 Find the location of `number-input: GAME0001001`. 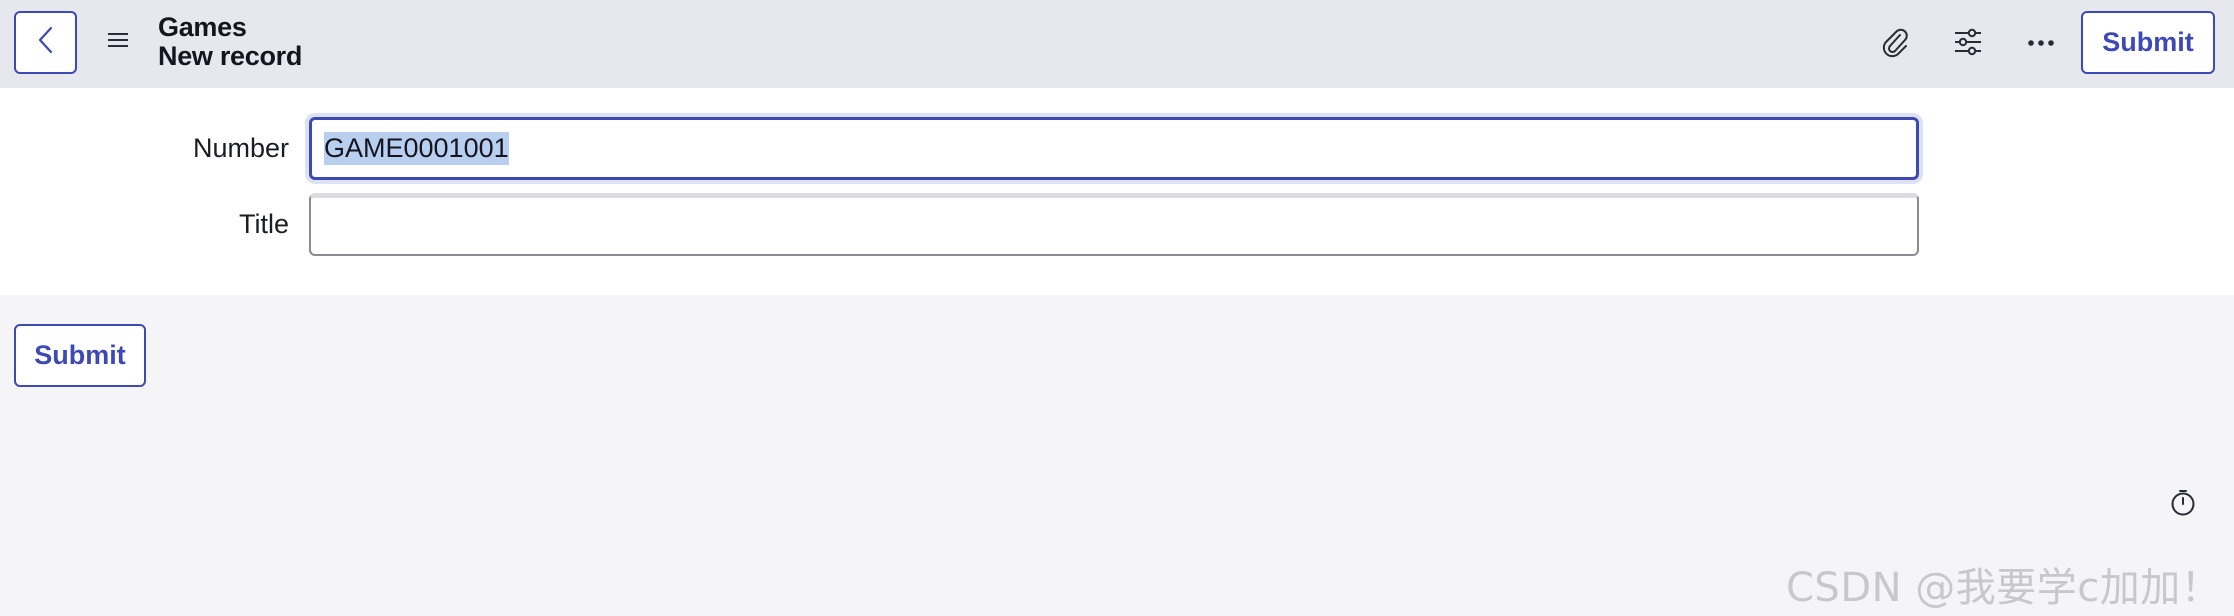

number-input: GAME0001001 is located at coordinates (1114, 148).